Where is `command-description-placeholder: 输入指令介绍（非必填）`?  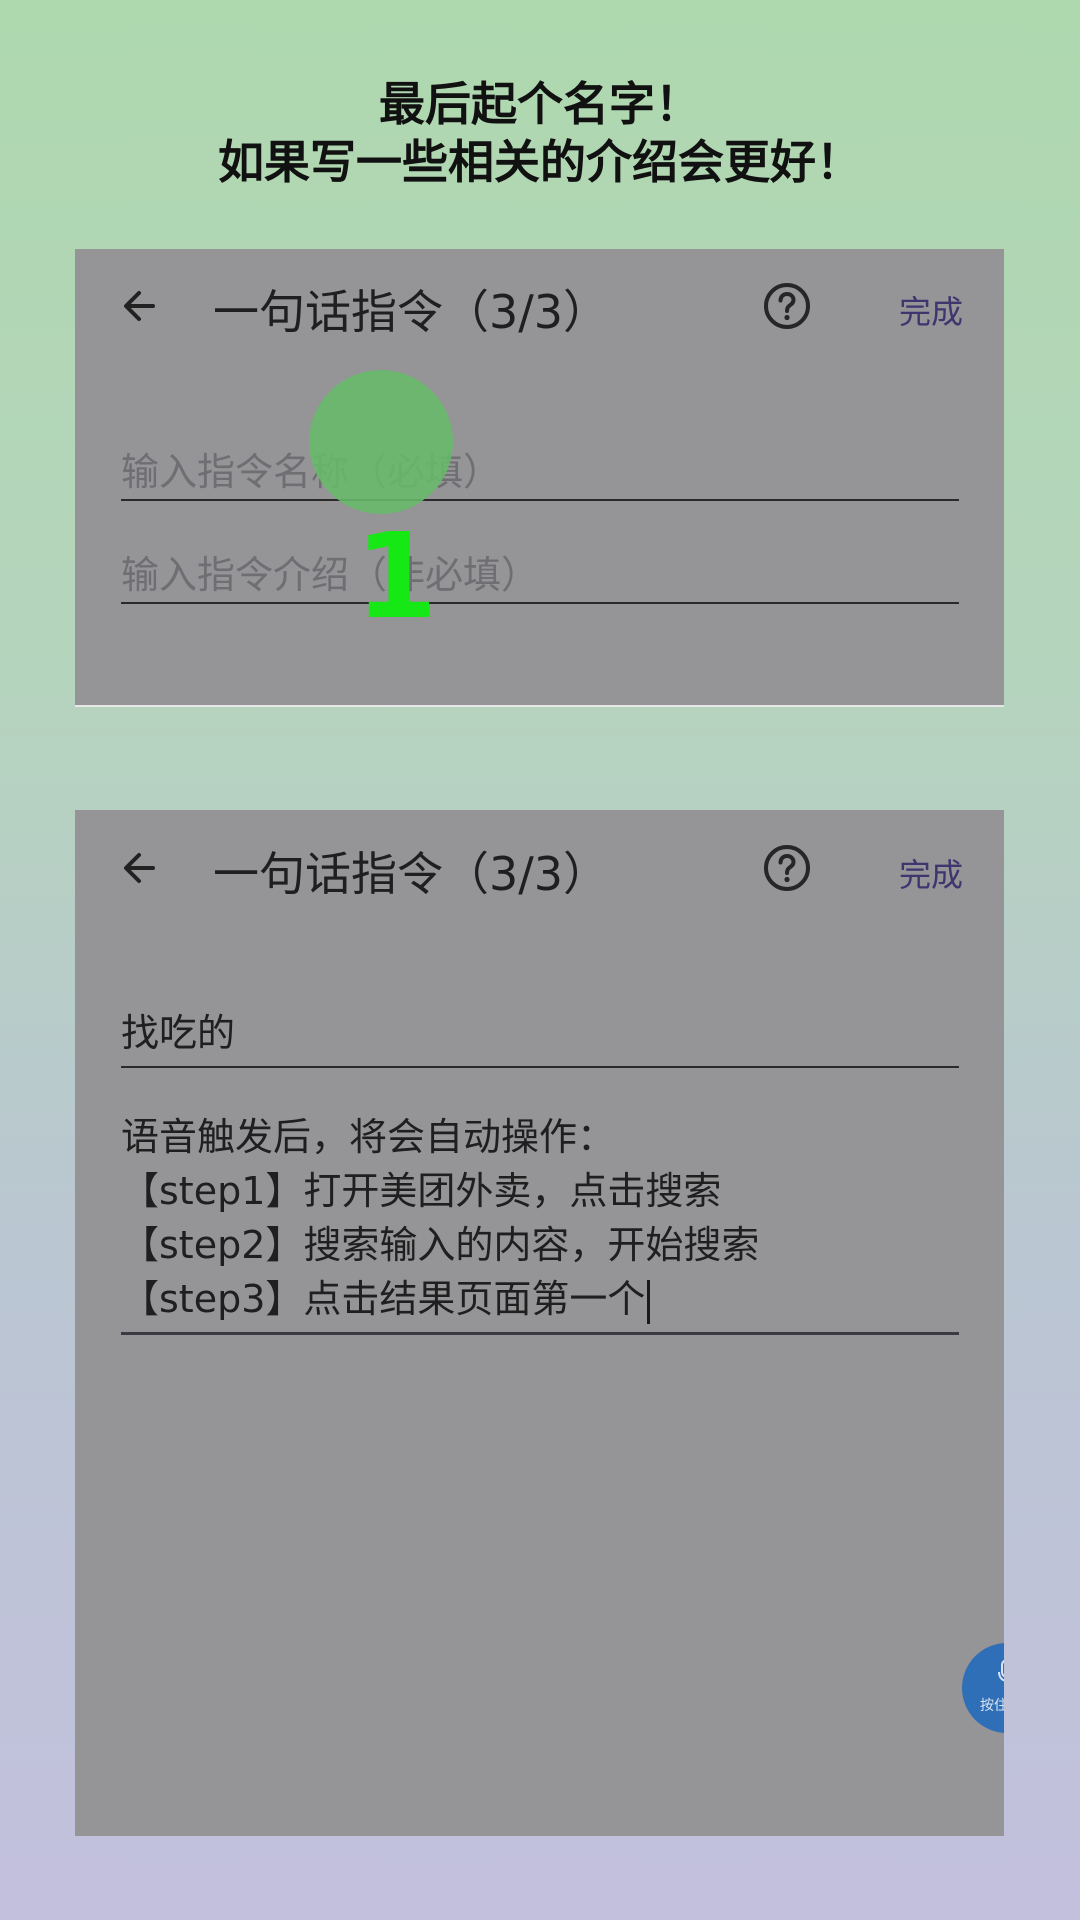 command-description-placeholder: 输入指令介绍（非必填） is located at coordinates (330, 575).